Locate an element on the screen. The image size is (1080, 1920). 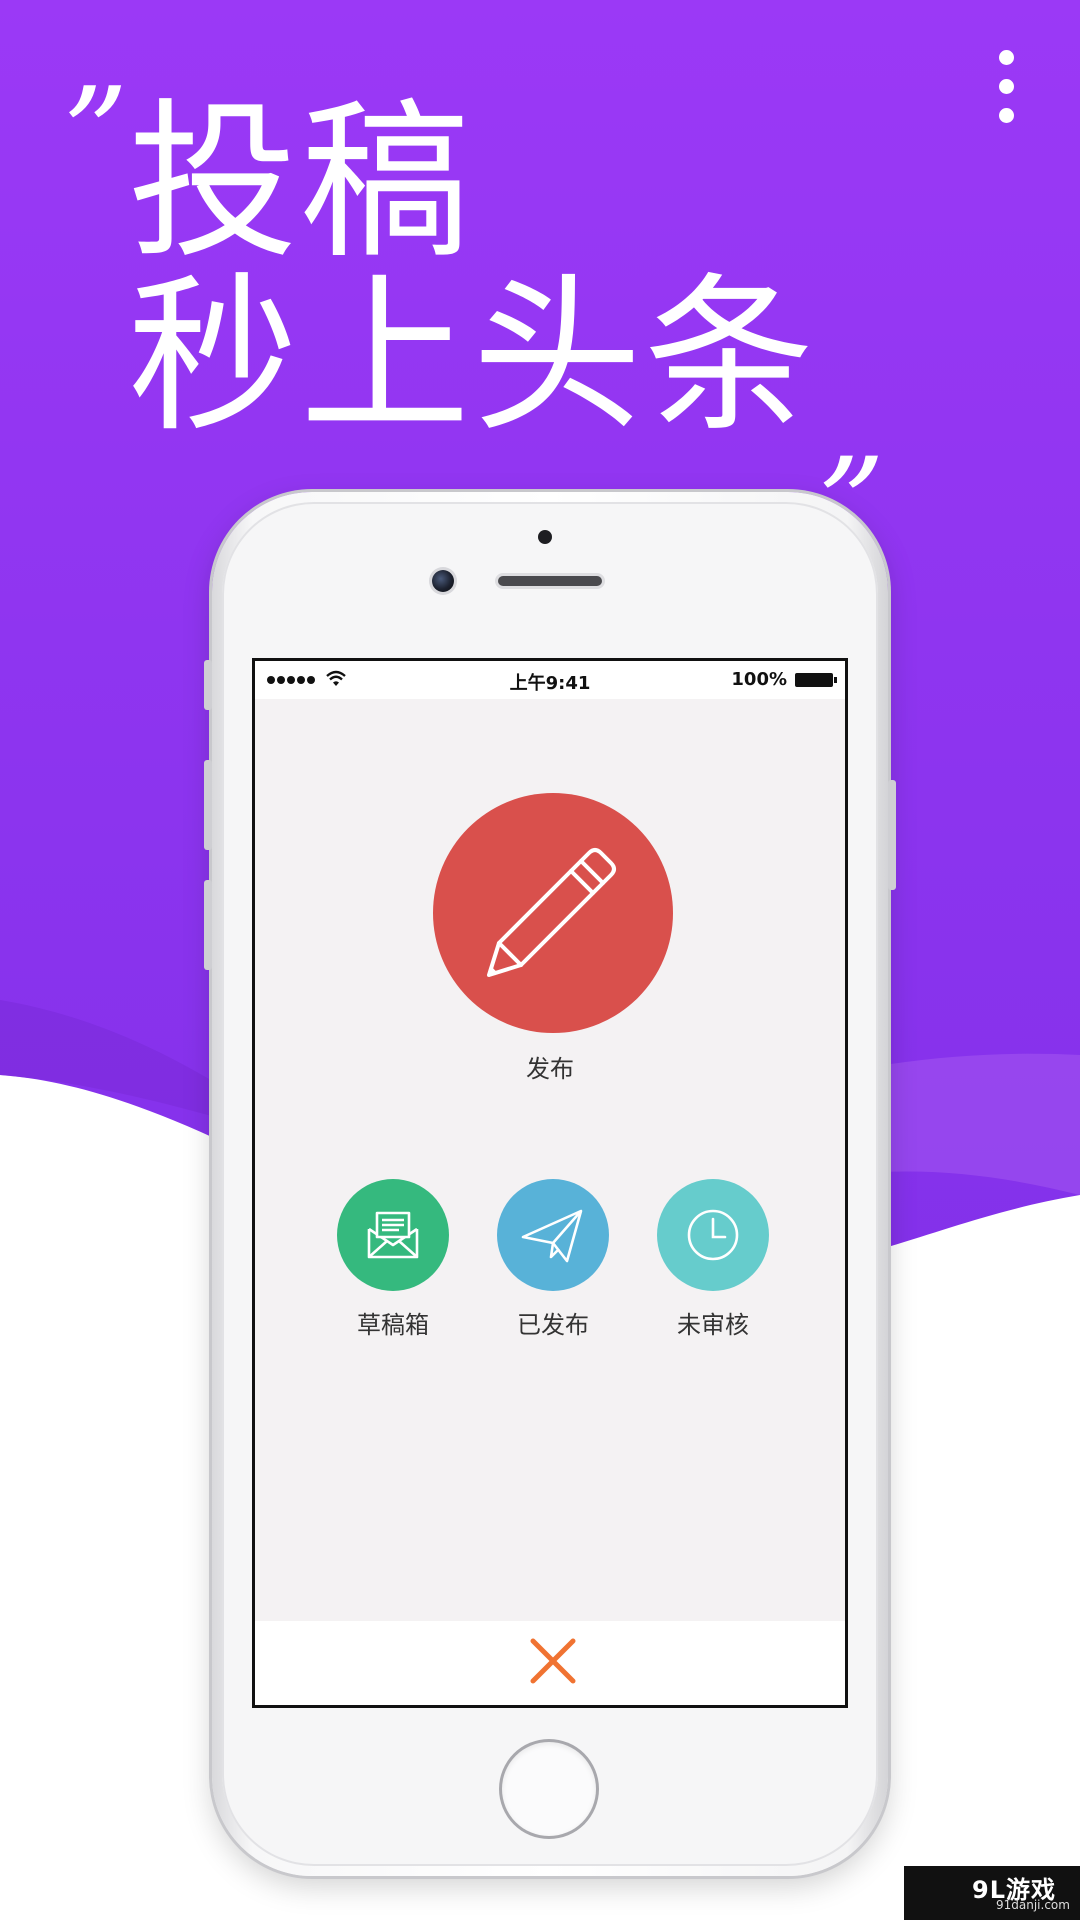
phone-volume-up-button is located at coordinates (208, 805).